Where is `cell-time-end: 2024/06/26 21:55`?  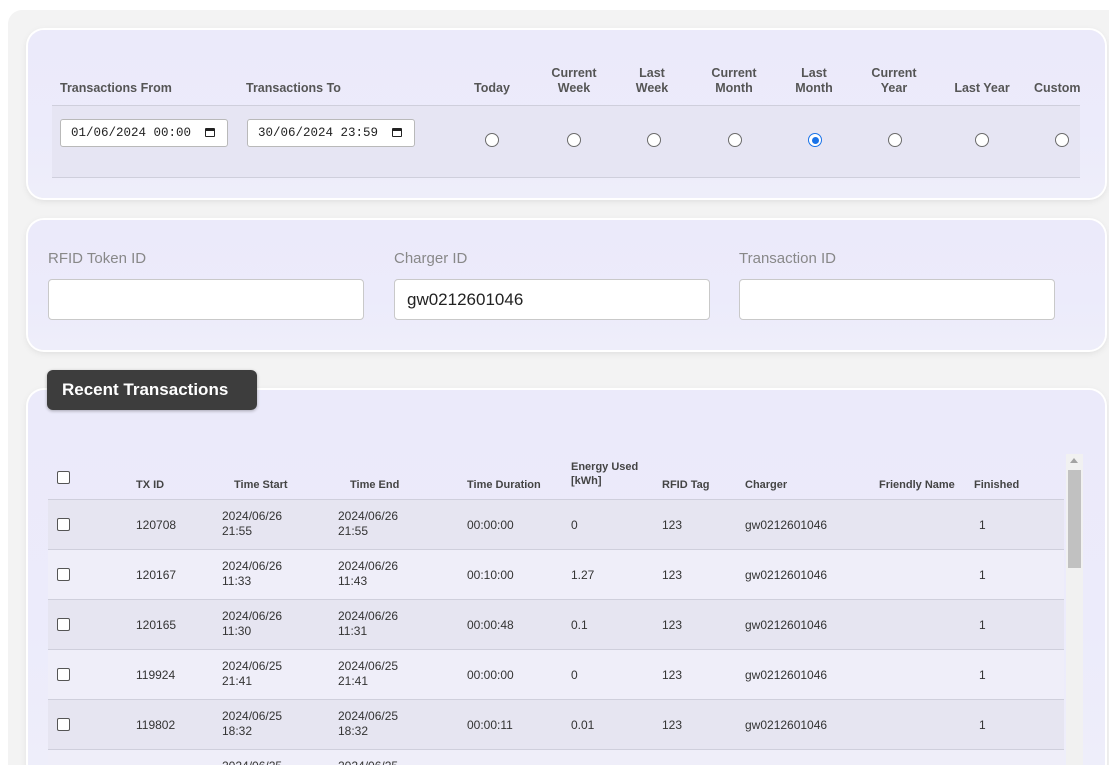
cell-time-end: 2024/06/26 21:55 is located at coordinates (368, 524).